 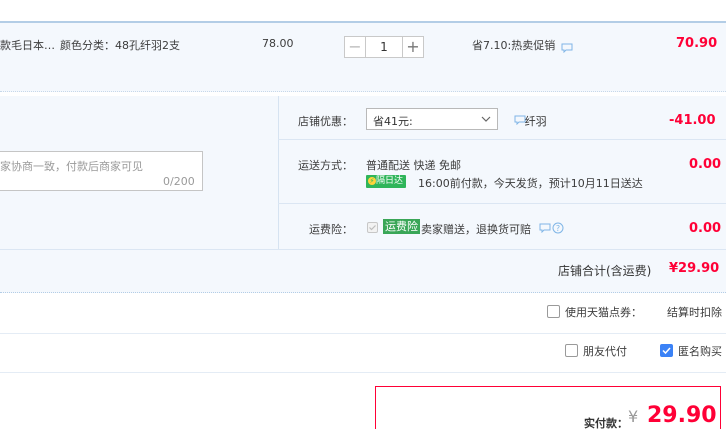 What do you see at coordinates (390, 181) in the screenshot?
I see `next-day-badge-label: 隔日达` at bounding box center [390, 181].